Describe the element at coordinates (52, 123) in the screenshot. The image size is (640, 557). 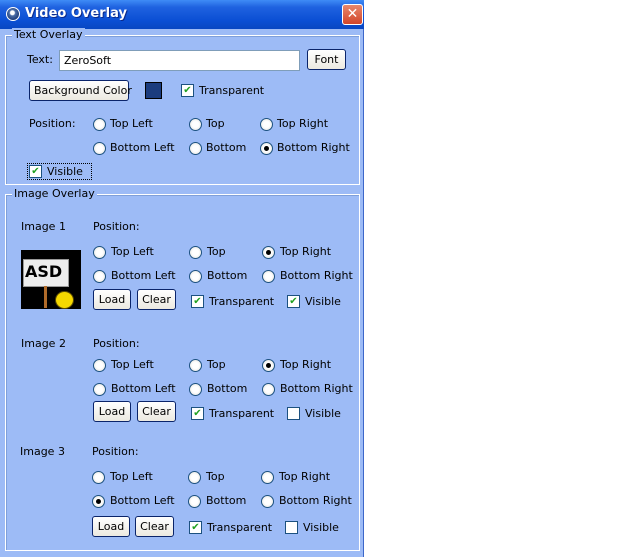
I see `text-position-label: Position:` at that location.